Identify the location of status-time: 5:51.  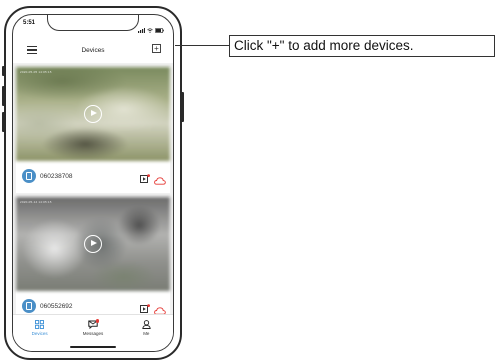
(29, 23).